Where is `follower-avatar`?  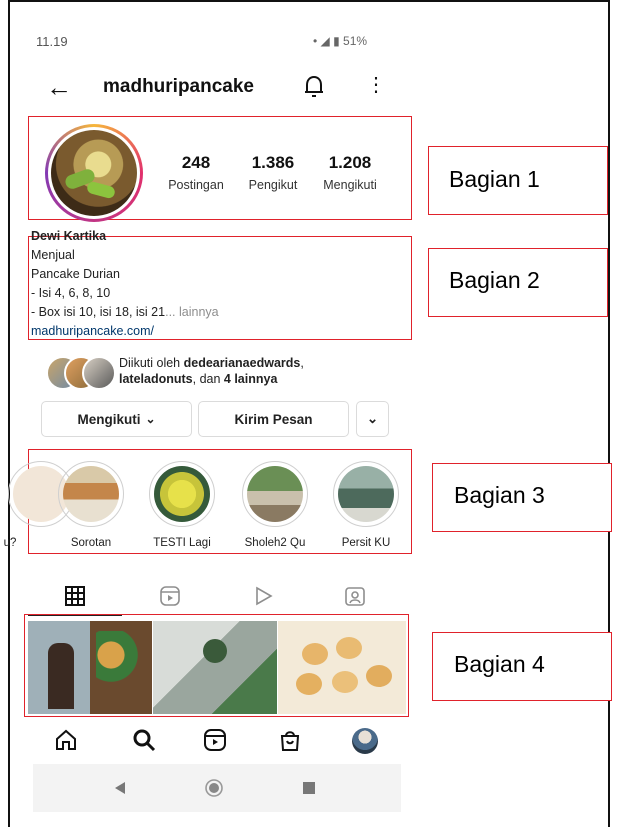
follower-avatar is located at coordinates (99, 373).